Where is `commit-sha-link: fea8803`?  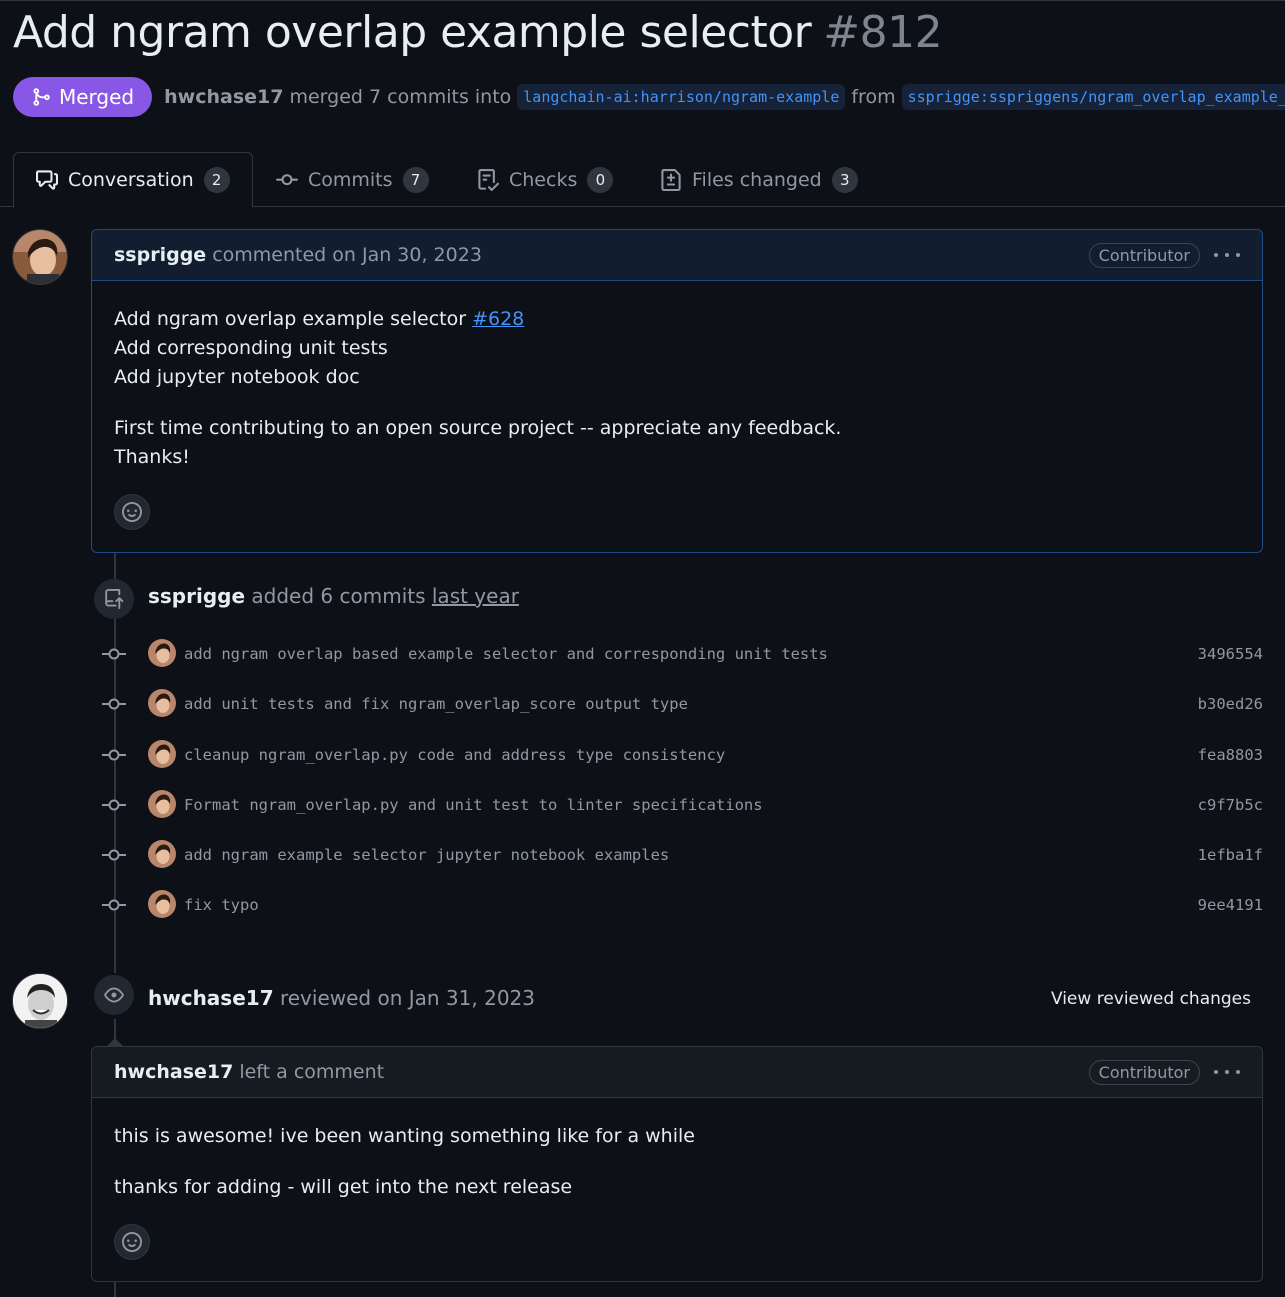
commit-sha-link: fea8803 is located at coordinates (1230, 755).